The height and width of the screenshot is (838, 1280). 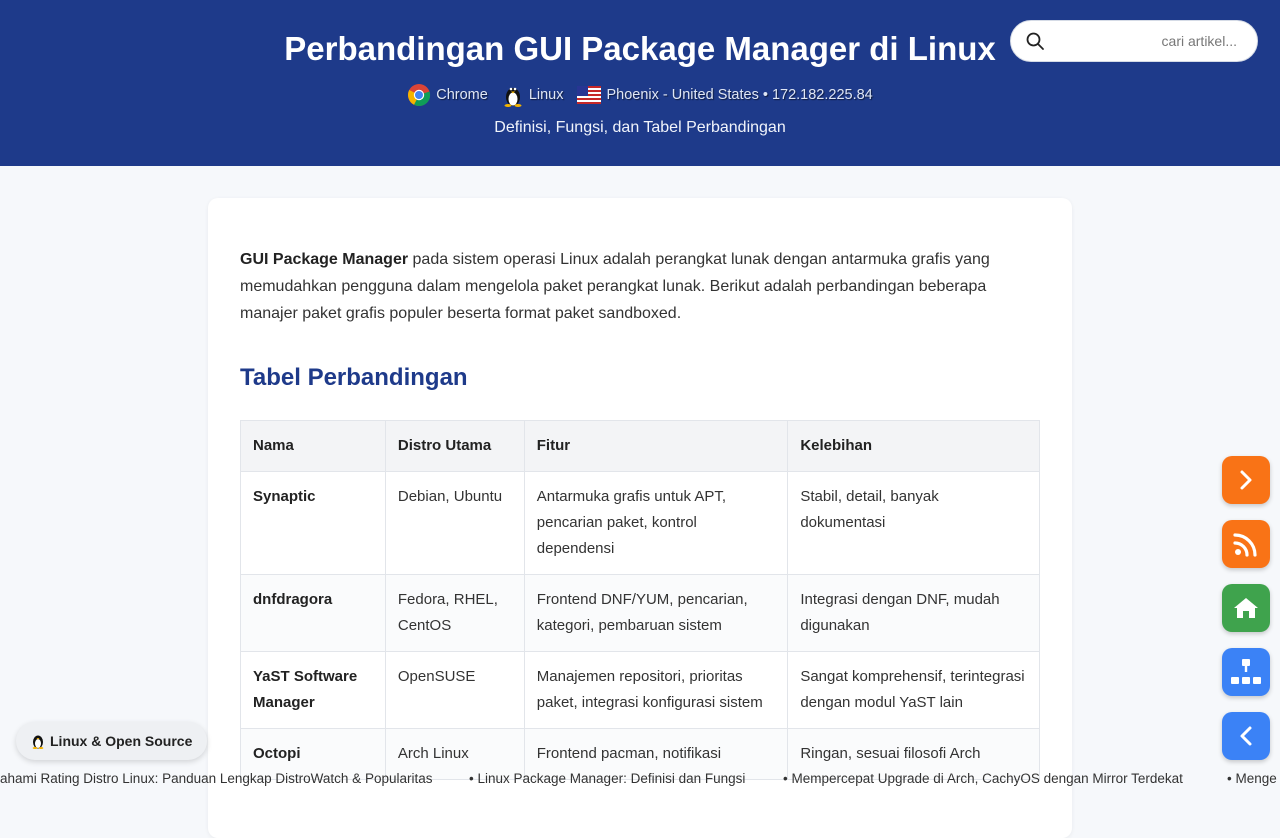 I want to click on os-label: Linux, so click(x=546, y=95).